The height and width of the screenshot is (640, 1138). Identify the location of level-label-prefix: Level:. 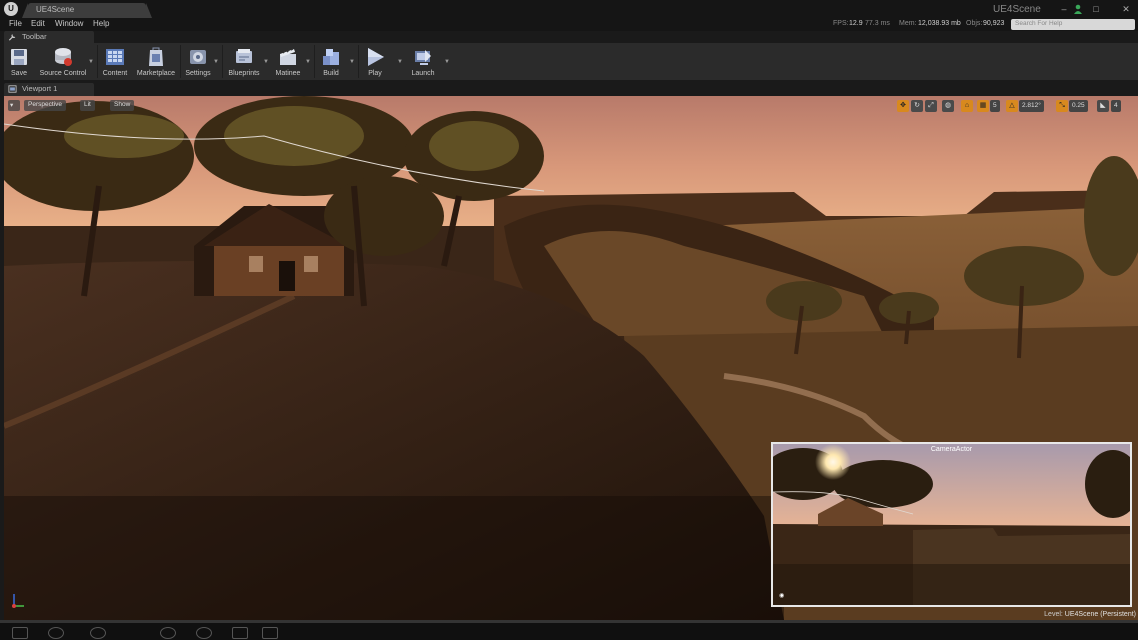
(1053, 614).